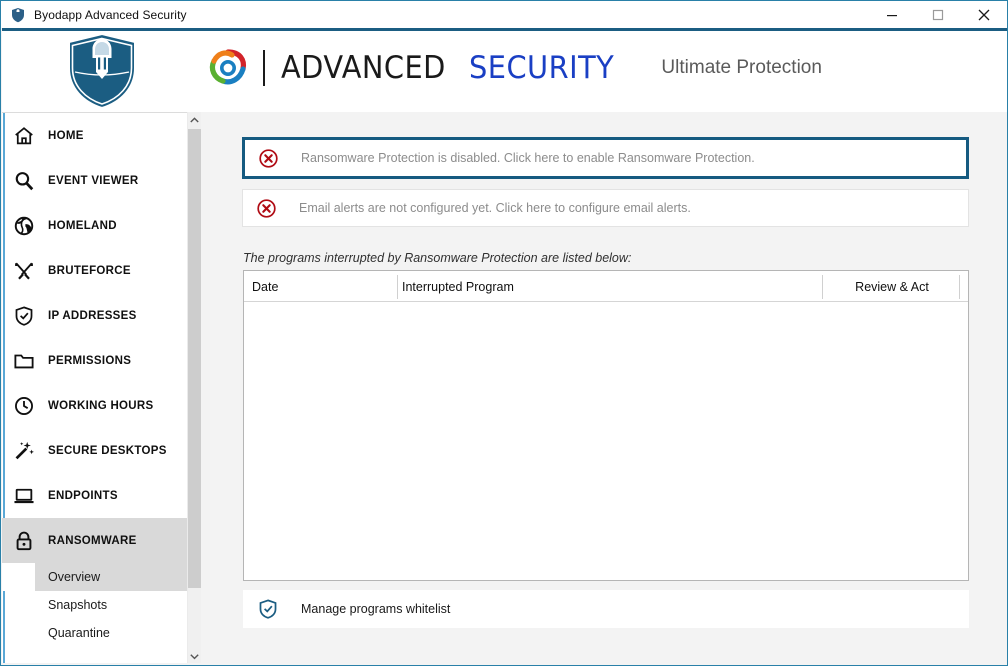  What do you see at coordinates (376, 609) in the screenshot?
I see `manage-programs-whitelist-label: Manage programs whitelist` at bounding box center [376, 609].